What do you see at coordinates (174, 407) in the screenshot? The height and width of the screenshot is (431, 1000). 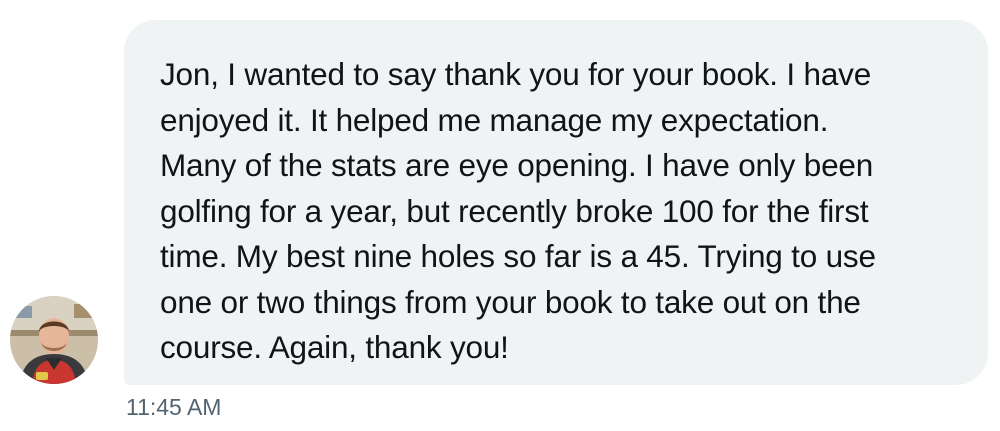 I see `message-timestamp: 11:45 AM` at bounding box center [174, 407].